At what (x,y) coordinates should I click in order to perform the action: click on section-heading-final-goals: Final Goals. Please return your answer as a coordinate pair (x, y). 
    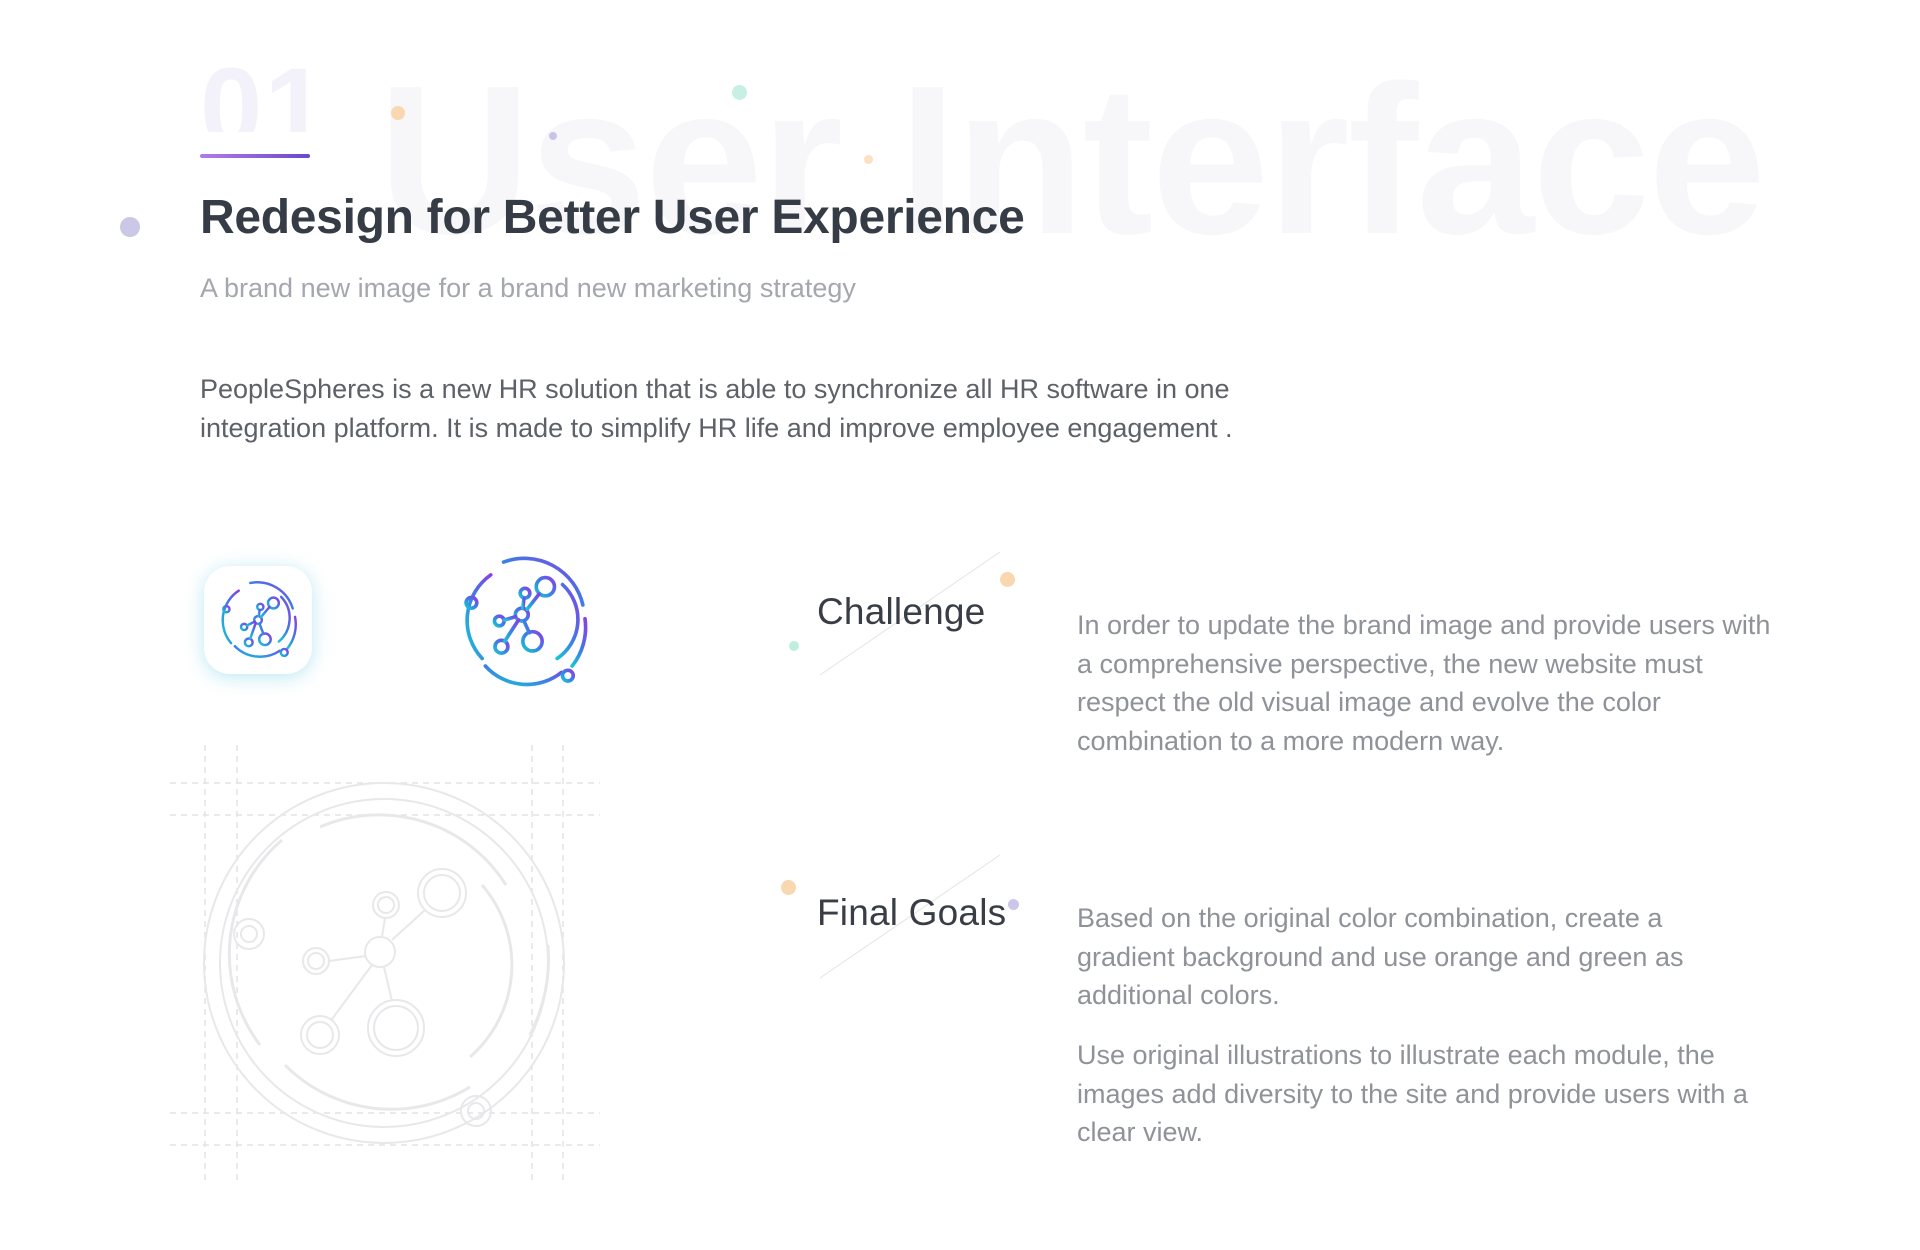
    Looking at the image, I should click on (912, 912).